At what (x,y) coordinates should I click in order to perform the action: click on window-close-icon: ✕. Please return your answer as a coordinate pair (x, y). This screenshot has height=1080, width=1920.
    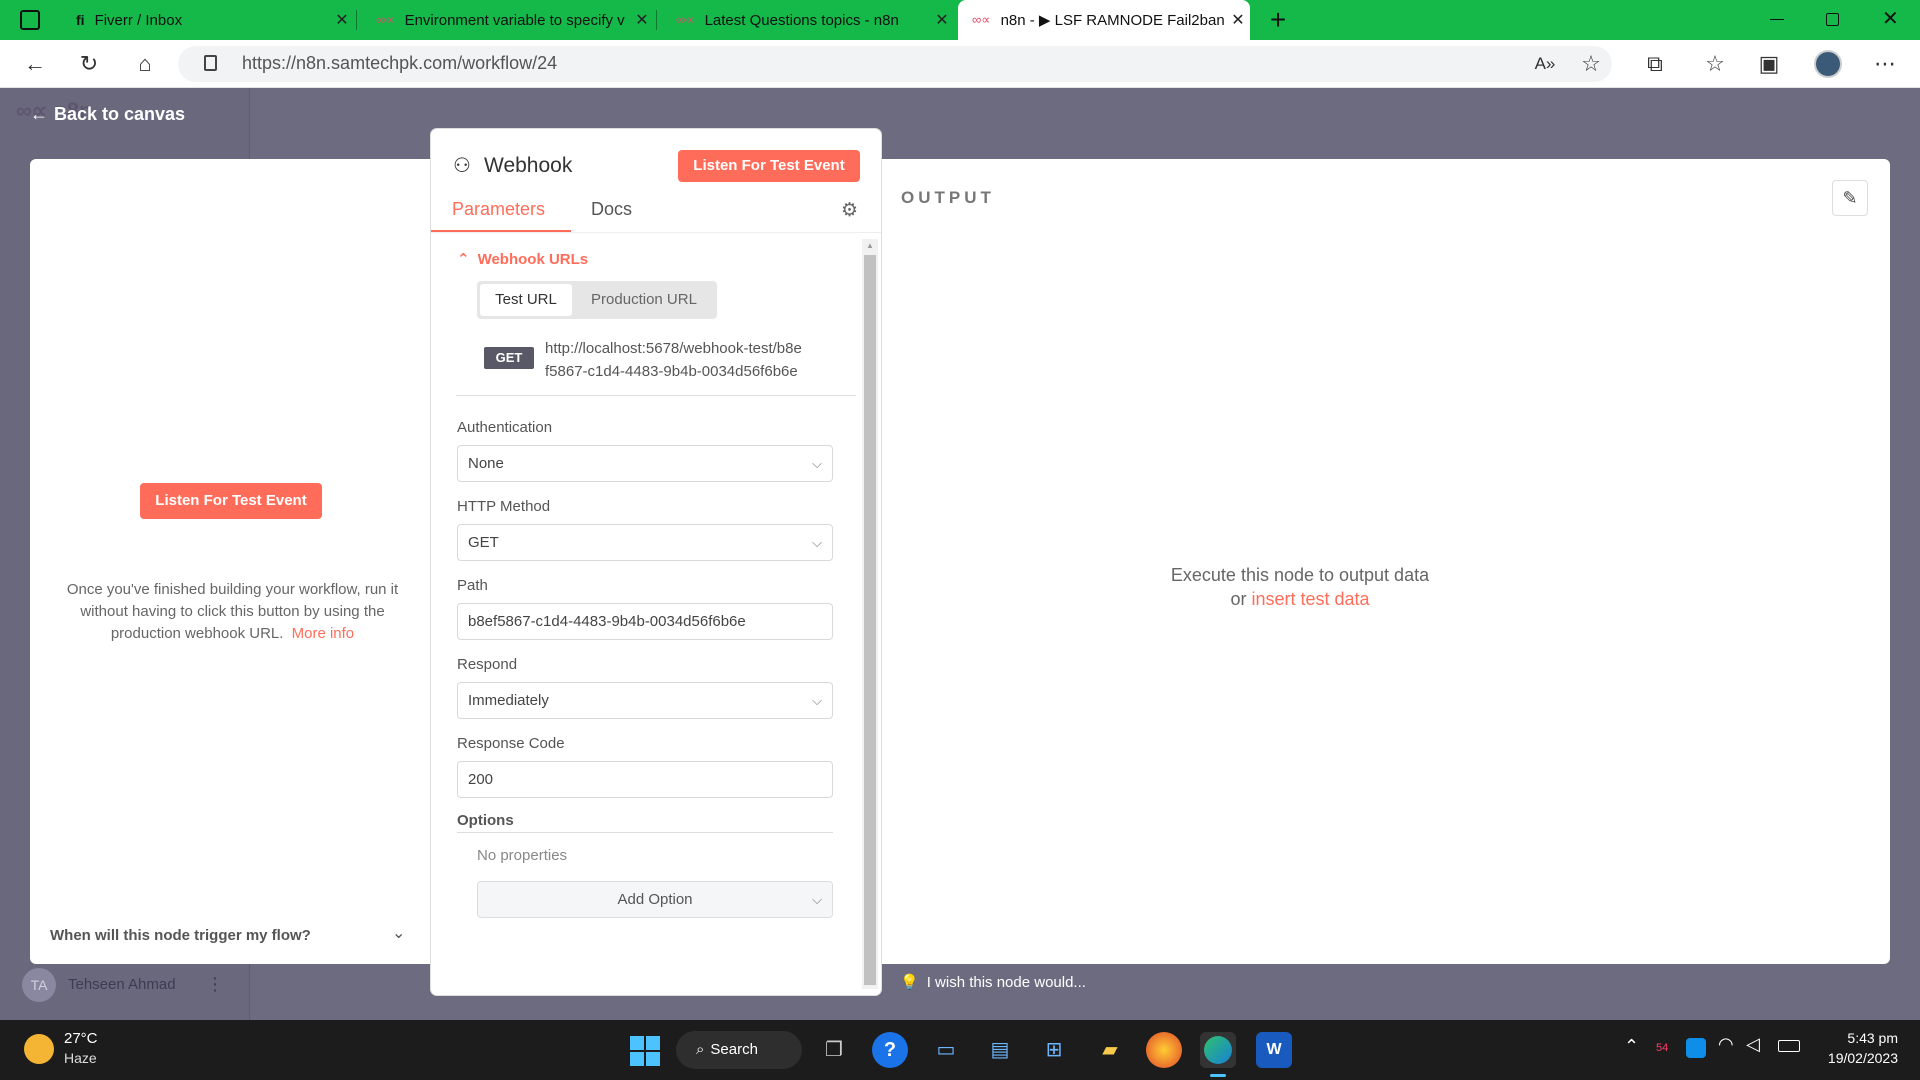
    Looking at the image, I should click on (1890, 18).